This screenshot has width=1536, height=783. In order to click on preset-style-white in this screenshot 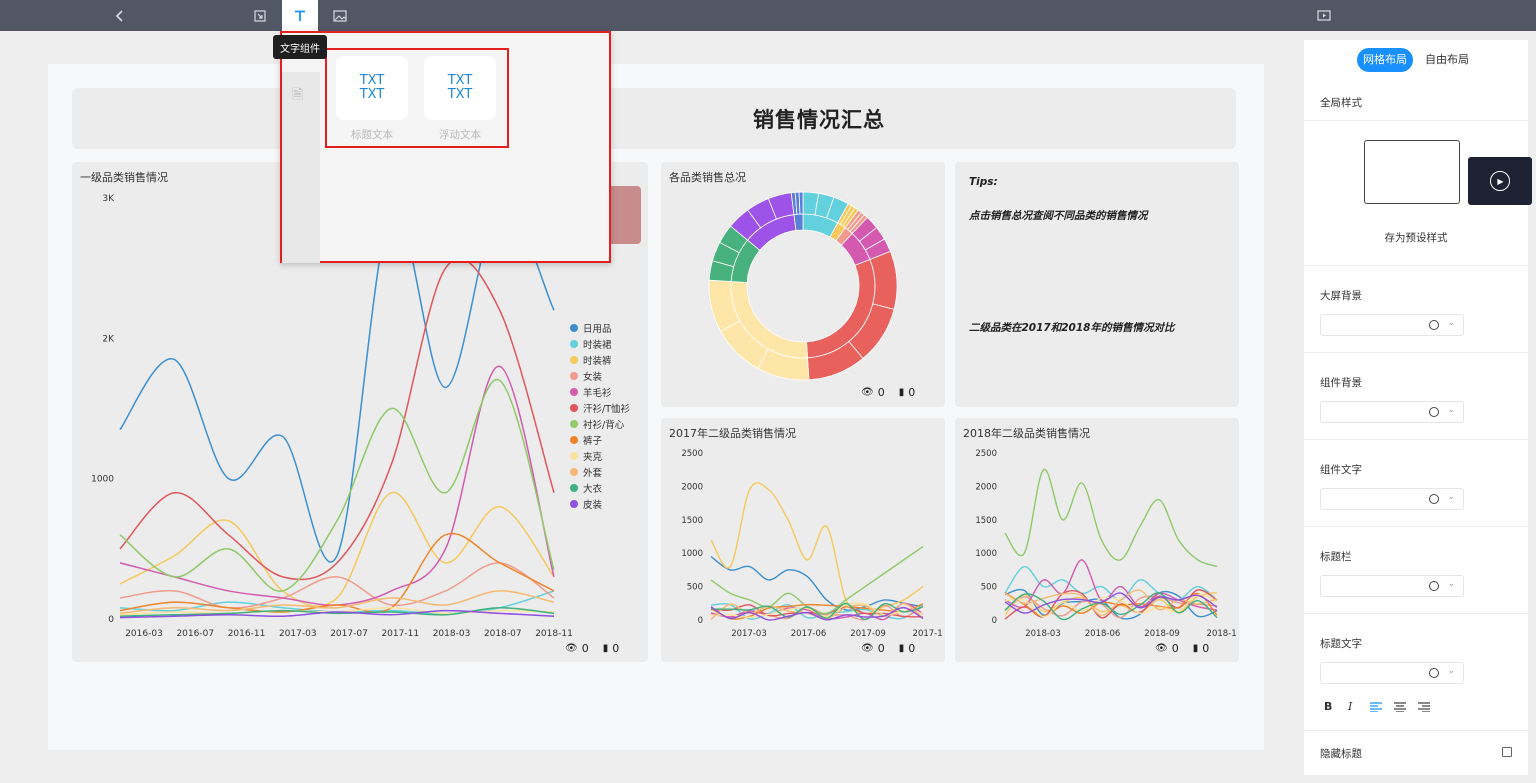, I will do `click(1412, 172)`.